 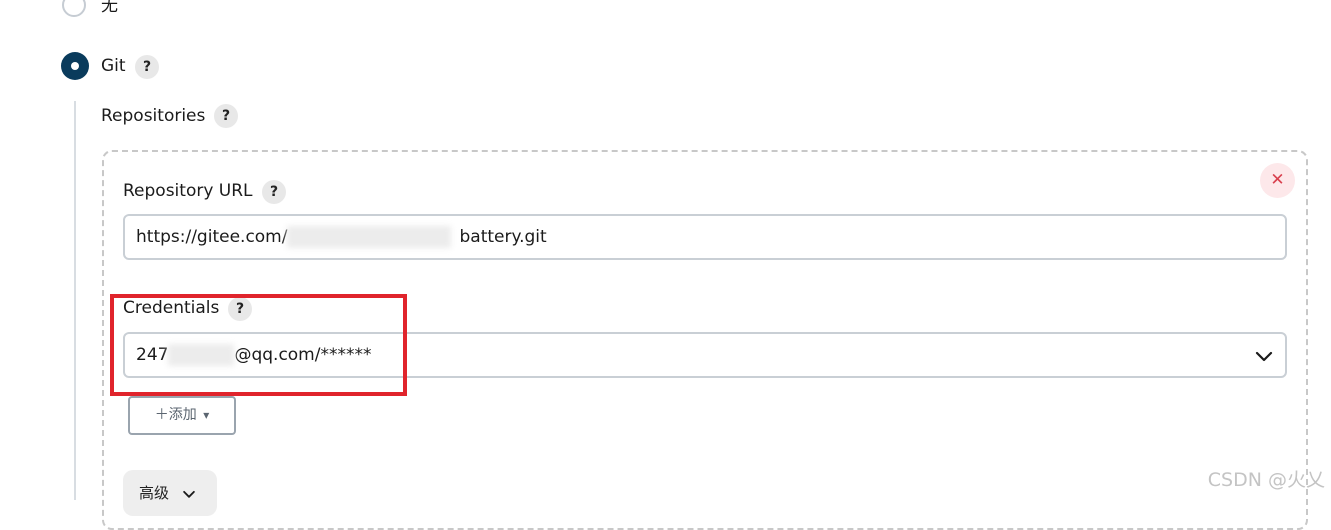 I want to click on watermark: CSDN @火乂, so click(x=1266, y=480).